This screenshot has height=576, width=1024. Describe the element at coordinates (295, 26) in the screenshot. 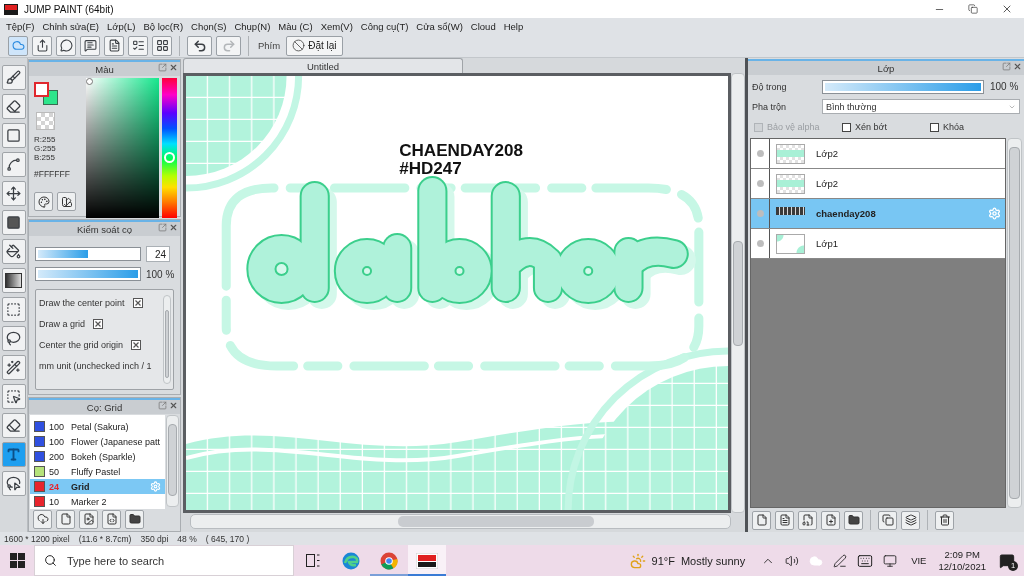

I see `menu-item: Màu (C)` at that location.